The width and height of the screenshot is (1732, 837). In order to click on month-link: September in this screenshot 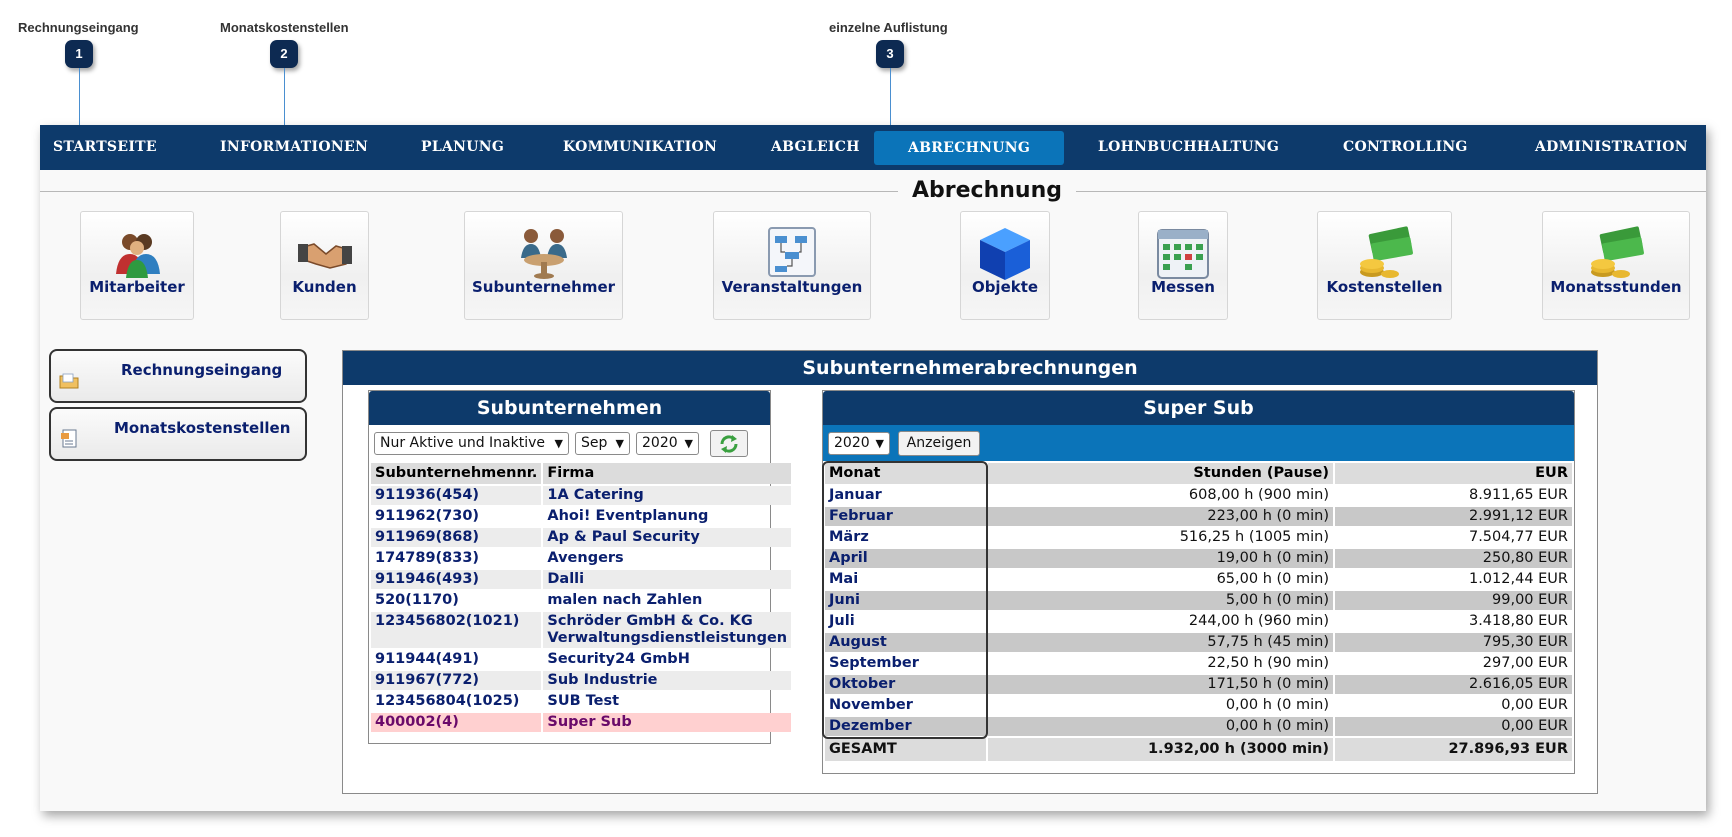, I will do `click(905, 663)`.